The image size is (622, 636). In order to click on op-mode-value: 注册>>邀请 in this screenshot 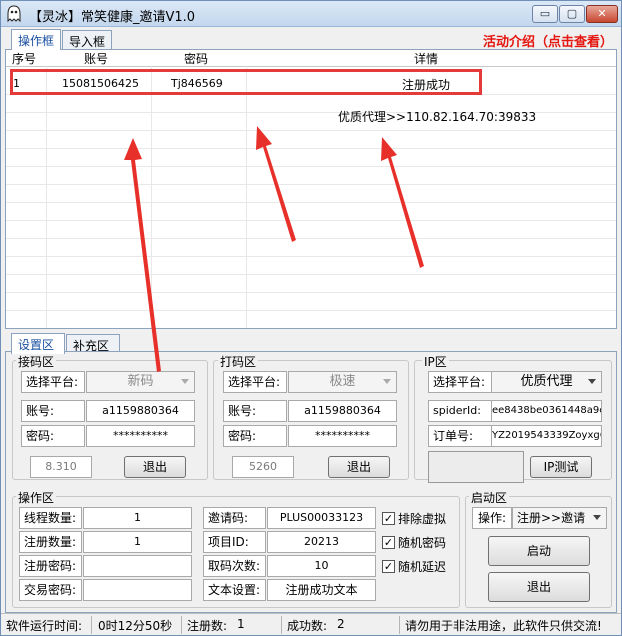, I will do `click(551, 518)`.